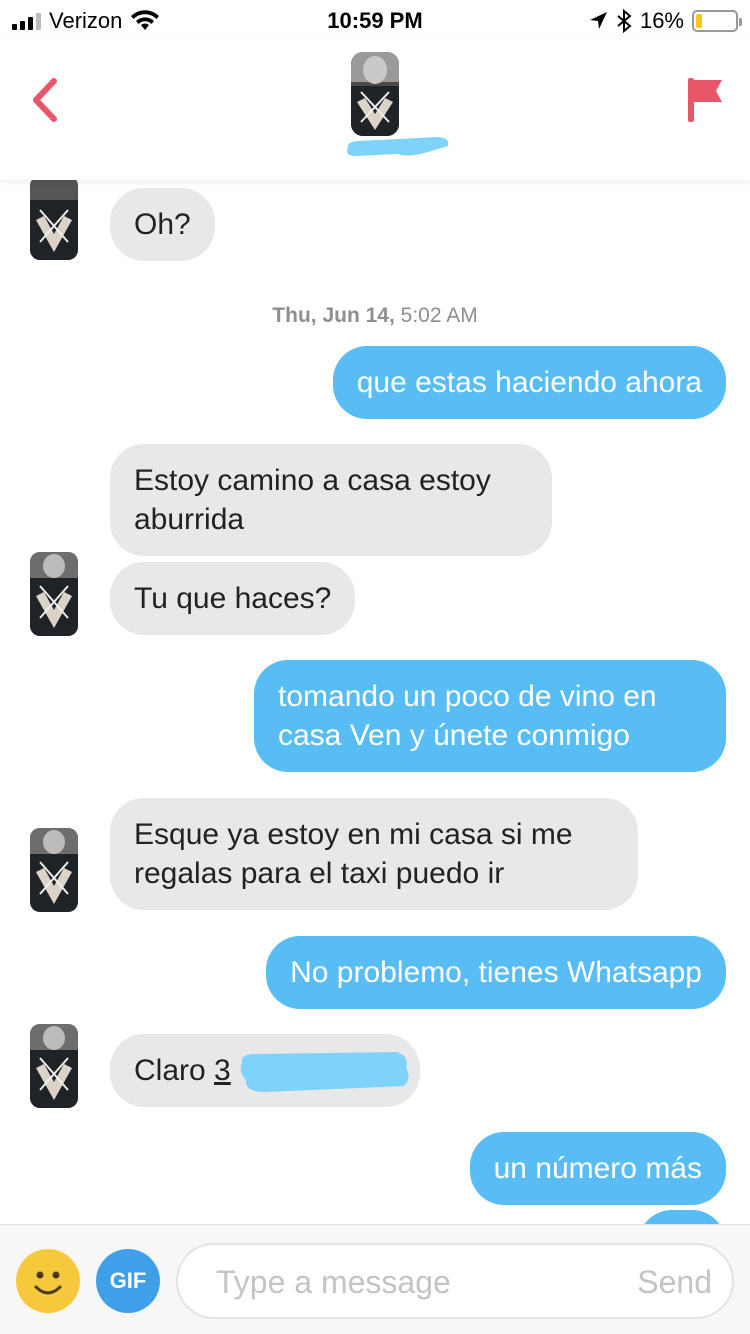 The image size is (750, 1334). I want to click on location-arrow-icon, so click(598, 20).